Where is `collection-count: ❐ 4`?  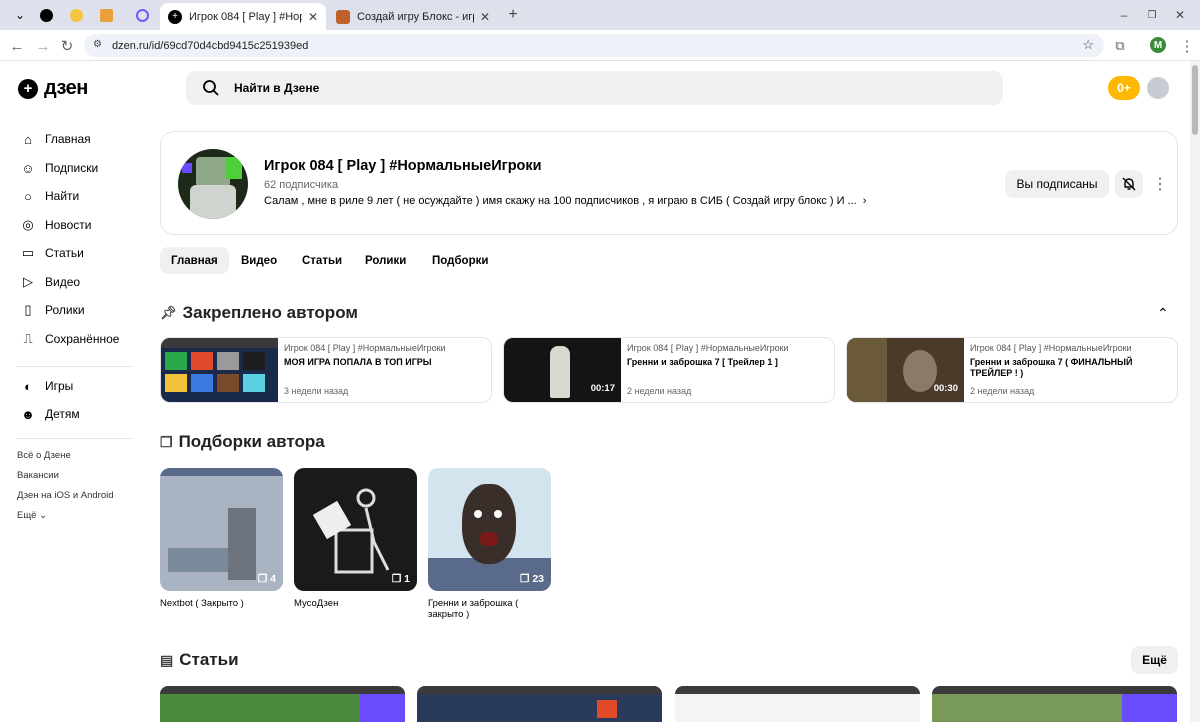
collection-count: ❐ 4 is located at coordinates (266, 579).